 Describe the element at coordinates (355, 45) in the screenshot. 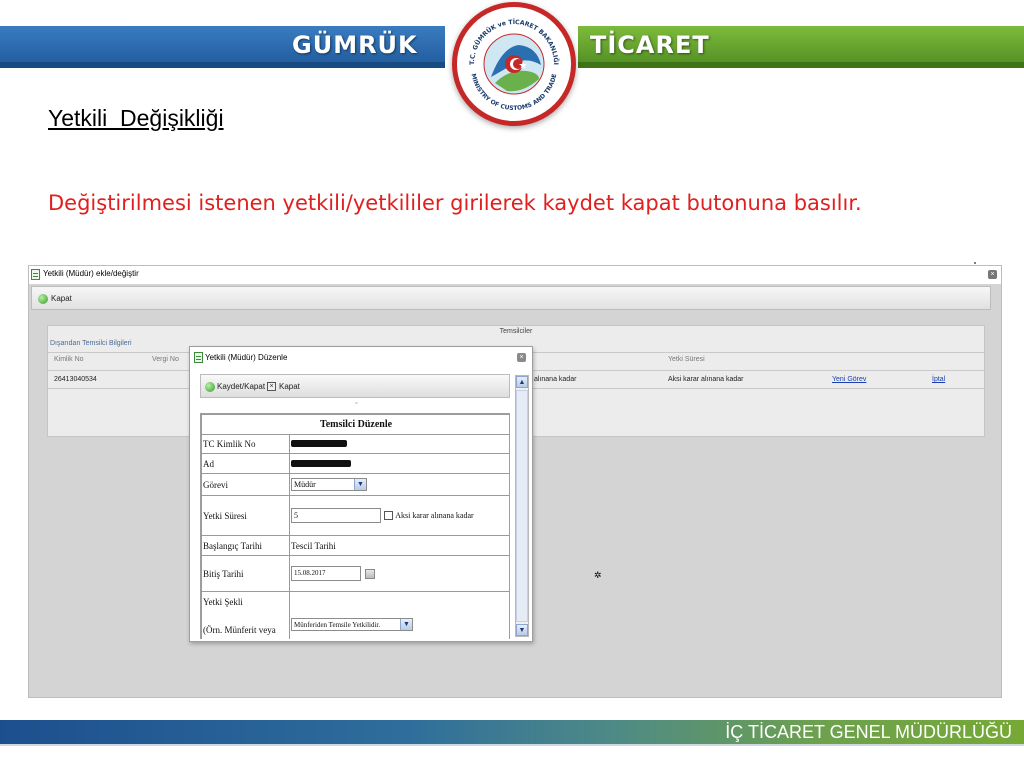

I see `banner-gumruk-text: GÜMRÜK` at that location.